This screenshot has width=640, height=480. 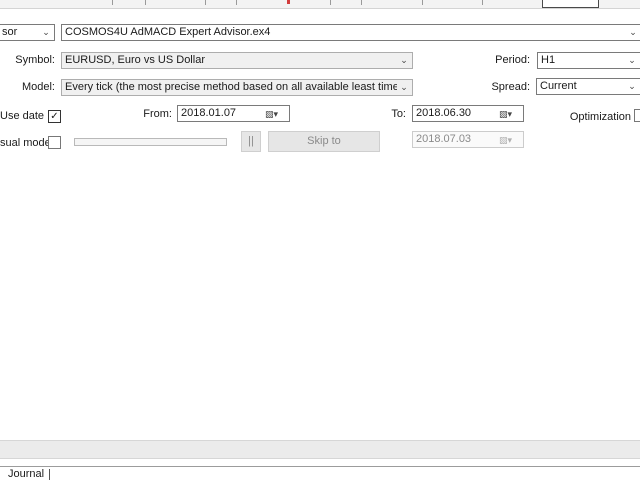 I want to click on from-date-picker: 2018.01.07 ▧▾, so click(x=233, y=113).